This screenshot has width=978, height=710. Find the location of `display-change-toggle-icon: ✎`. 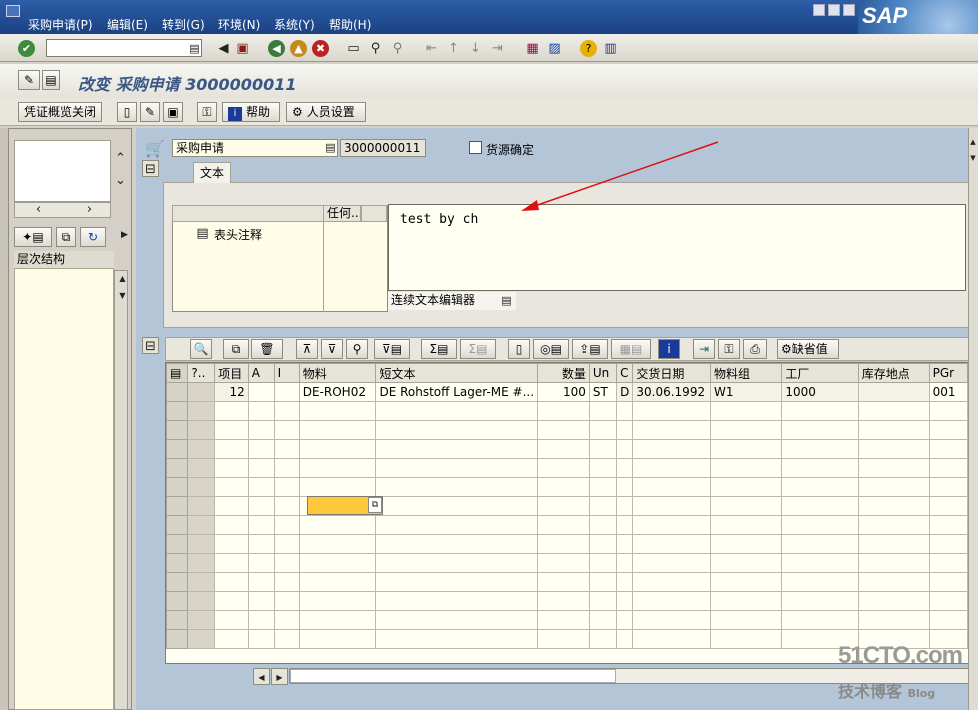

display-change-toggle-icon: ✎ is located at coordinates (29, 80).